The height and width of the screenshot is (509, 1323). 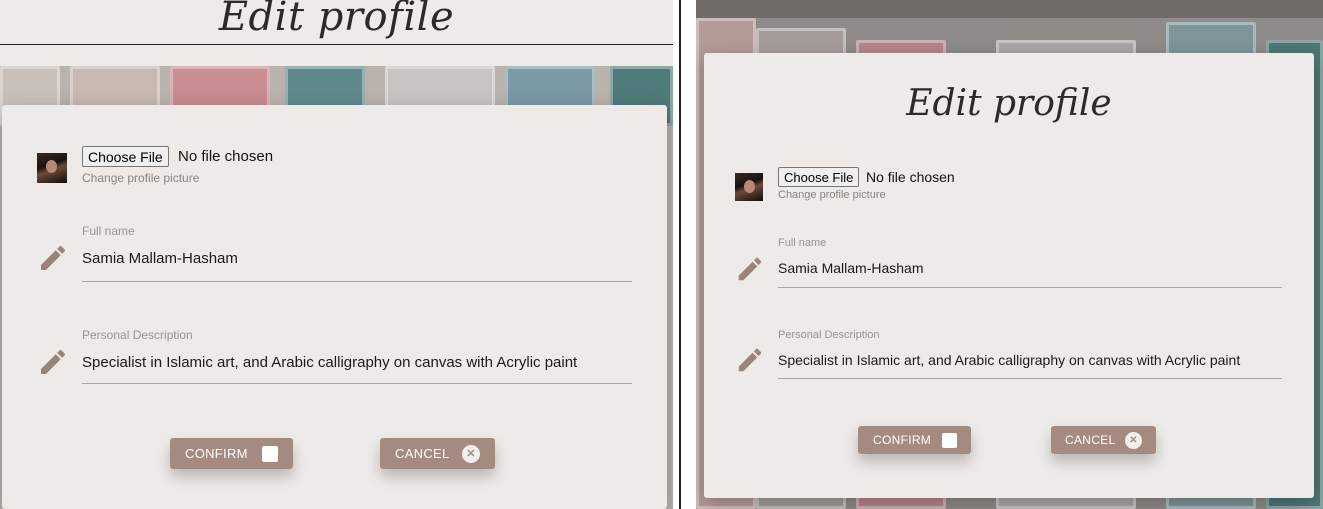 I want to click on header: Edit profile, so click(x=336, y=33).